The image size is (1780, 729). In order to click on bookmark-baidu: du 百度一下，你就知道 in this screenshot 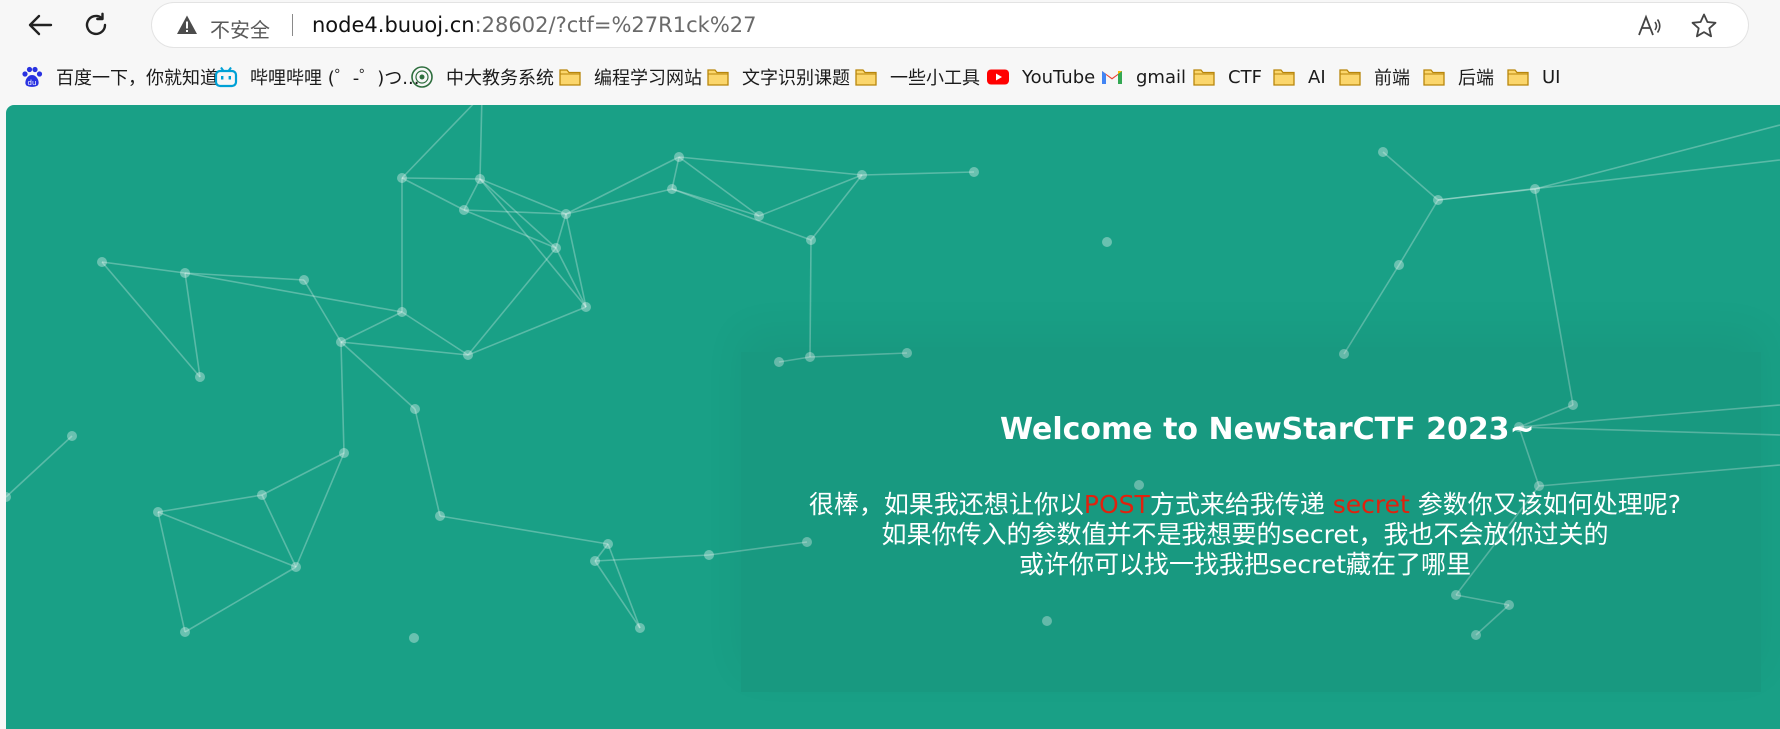, I will do `click(119, 77)`.